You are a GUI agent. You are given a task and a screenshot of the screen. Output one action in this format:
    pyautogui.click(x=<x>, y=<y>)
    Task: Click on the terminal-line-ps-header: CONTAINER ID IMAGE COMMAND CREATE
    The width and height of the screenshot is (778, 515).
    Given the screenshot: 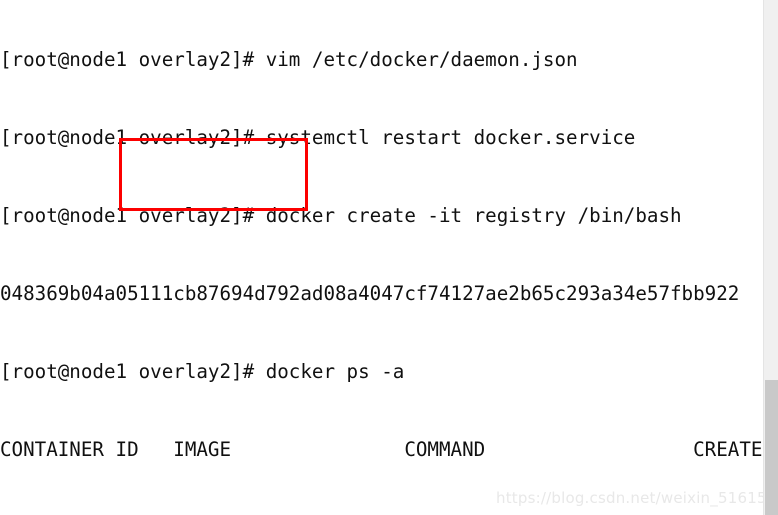 What is the action you would take?
    pyautogui.click(x=381, y=449)
    